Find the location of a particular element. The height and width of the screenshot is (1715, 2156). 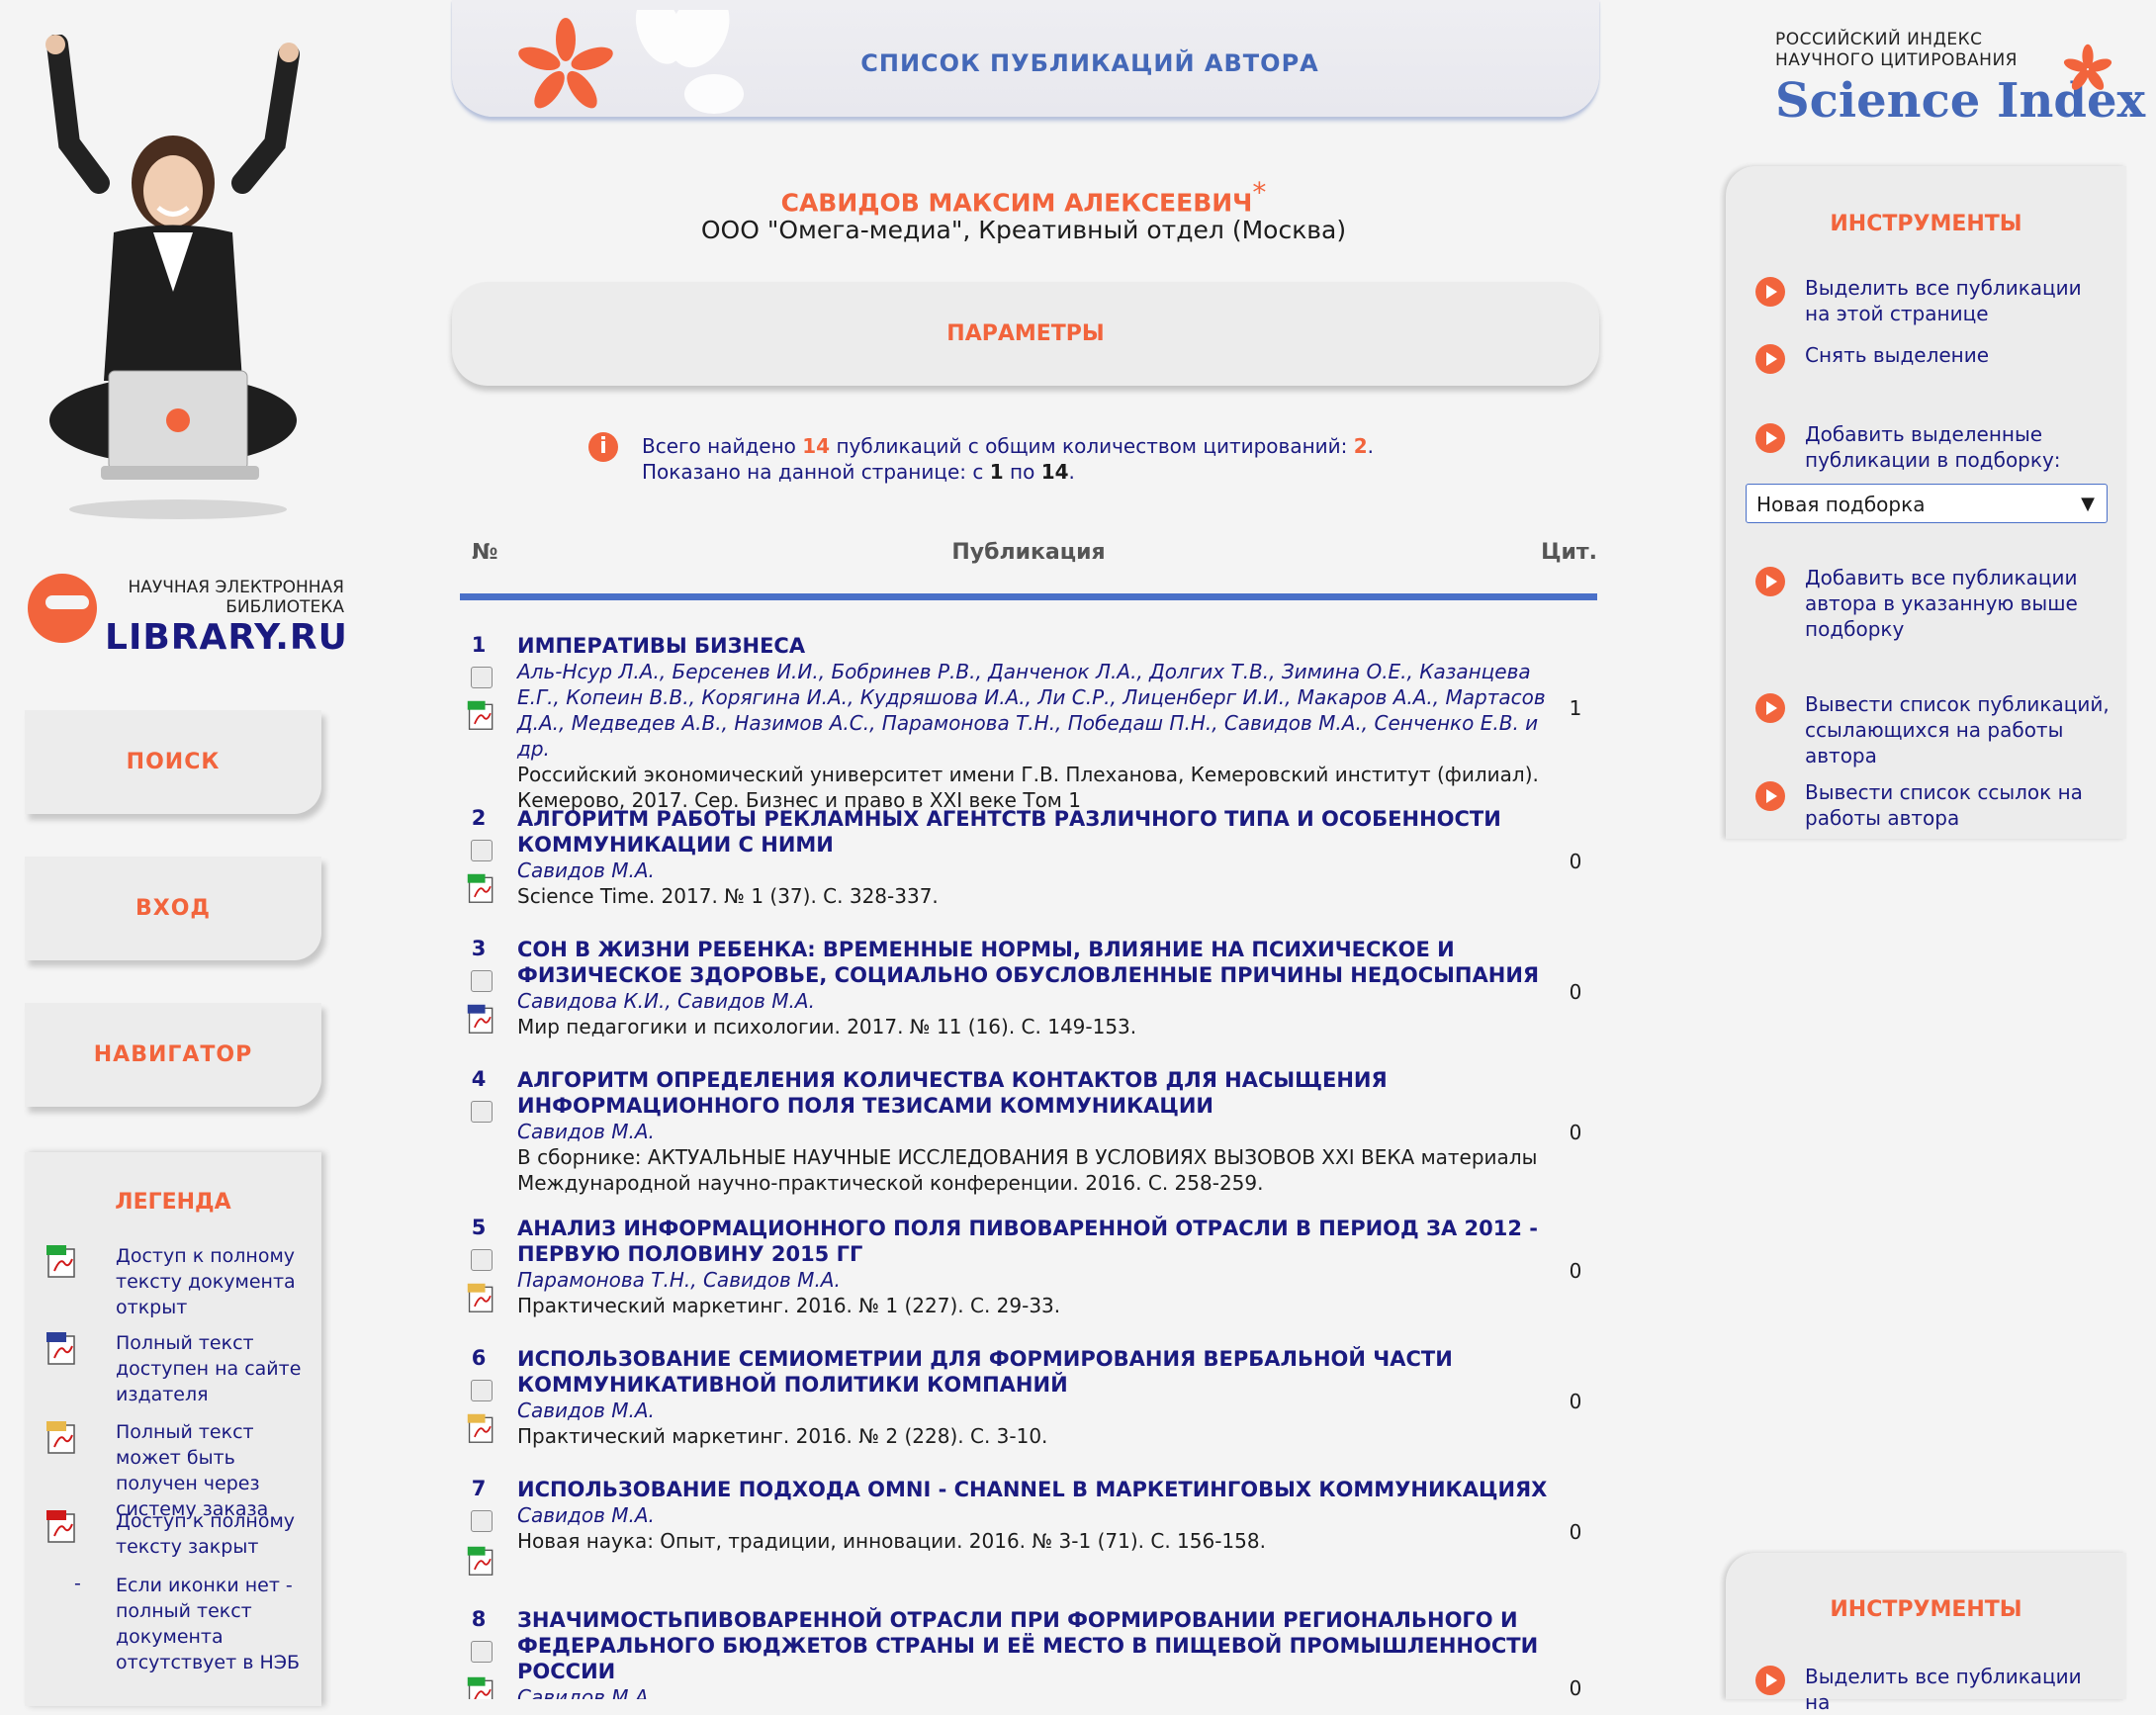

elibrary-e-mark is located at coordinates (62, 608).